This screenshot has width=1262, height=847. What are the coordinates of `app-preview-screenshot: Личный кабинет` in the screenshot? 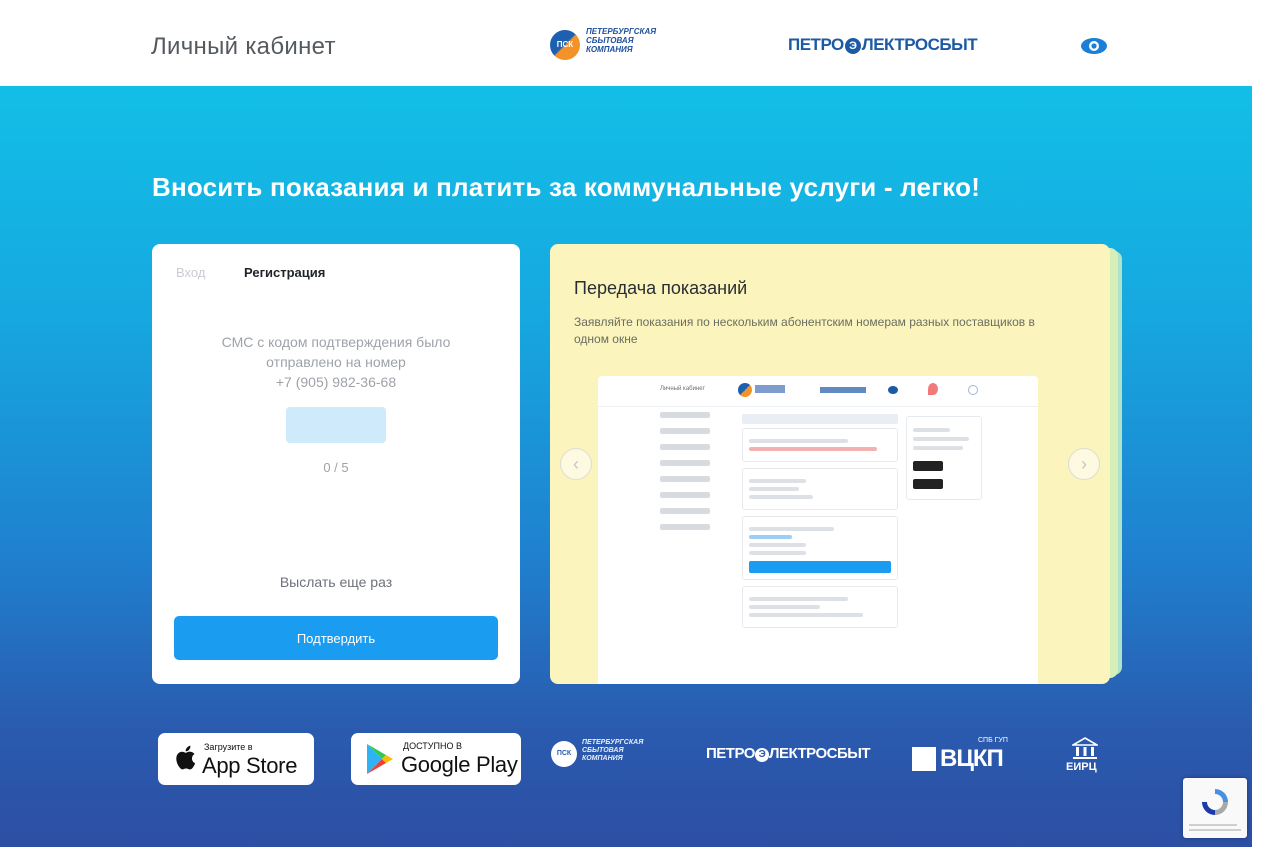 It's located at (818, 530).